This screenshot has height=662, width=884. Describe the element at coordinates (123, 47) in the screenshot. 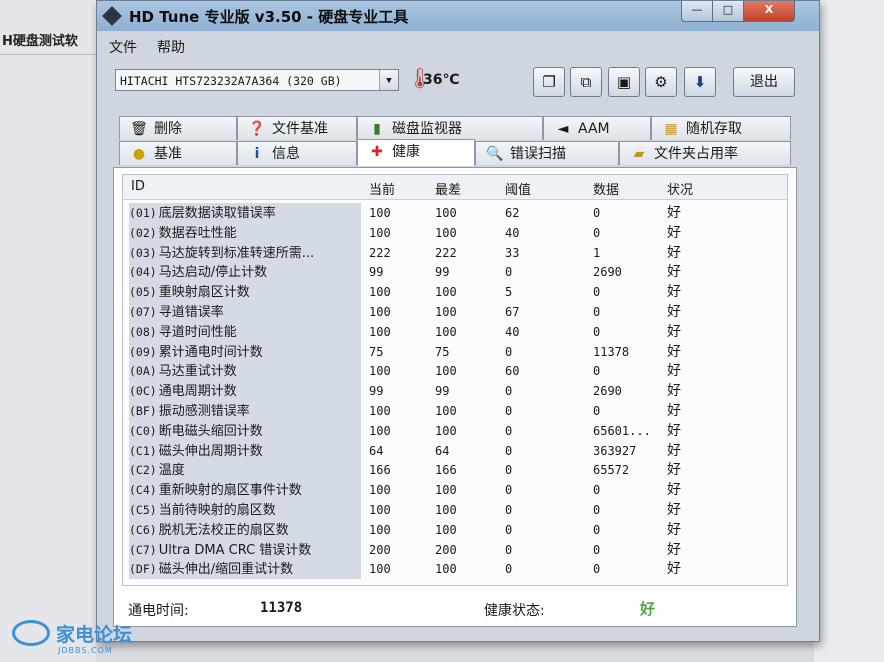

I see `menu-file: 文件` at that location.